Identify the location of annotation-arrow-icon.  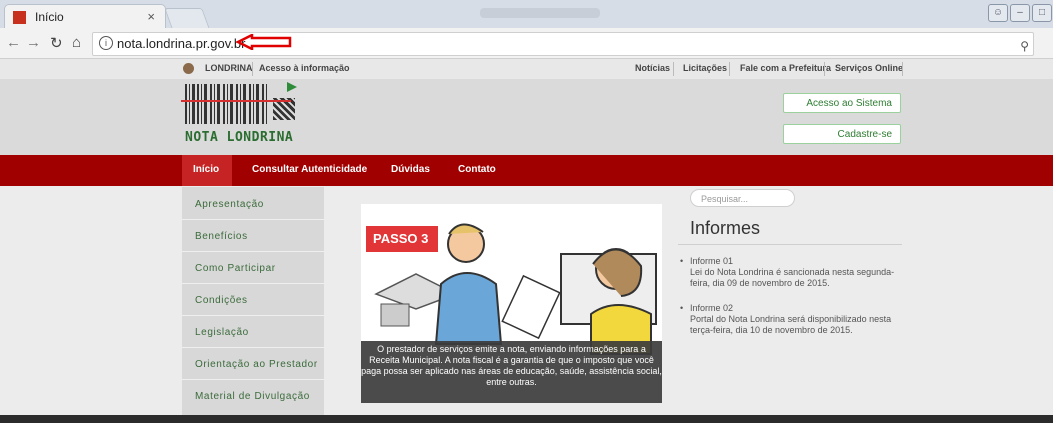
(264, 42).